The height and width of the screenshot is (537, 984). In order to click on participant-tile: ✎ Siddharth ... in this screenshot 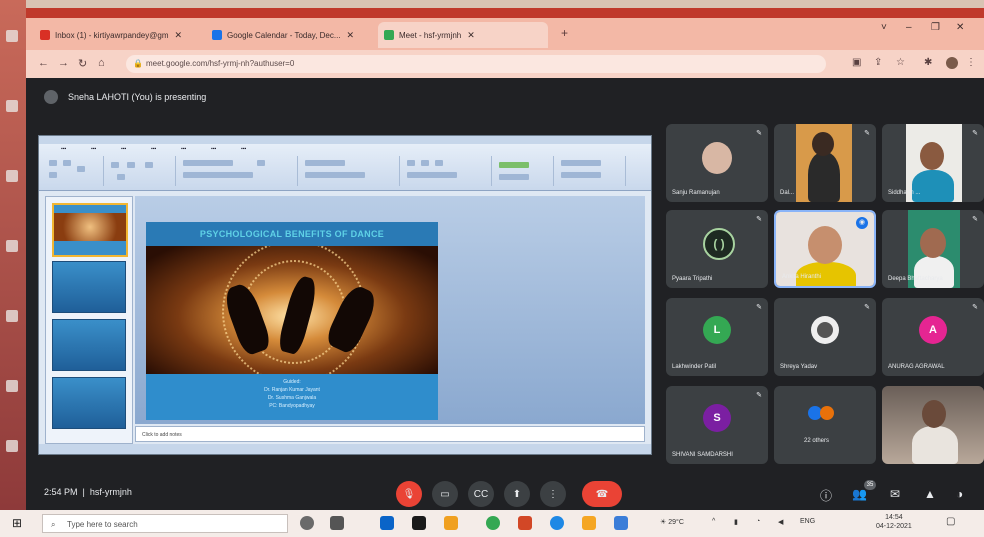, I will do `click(933, 163)`.